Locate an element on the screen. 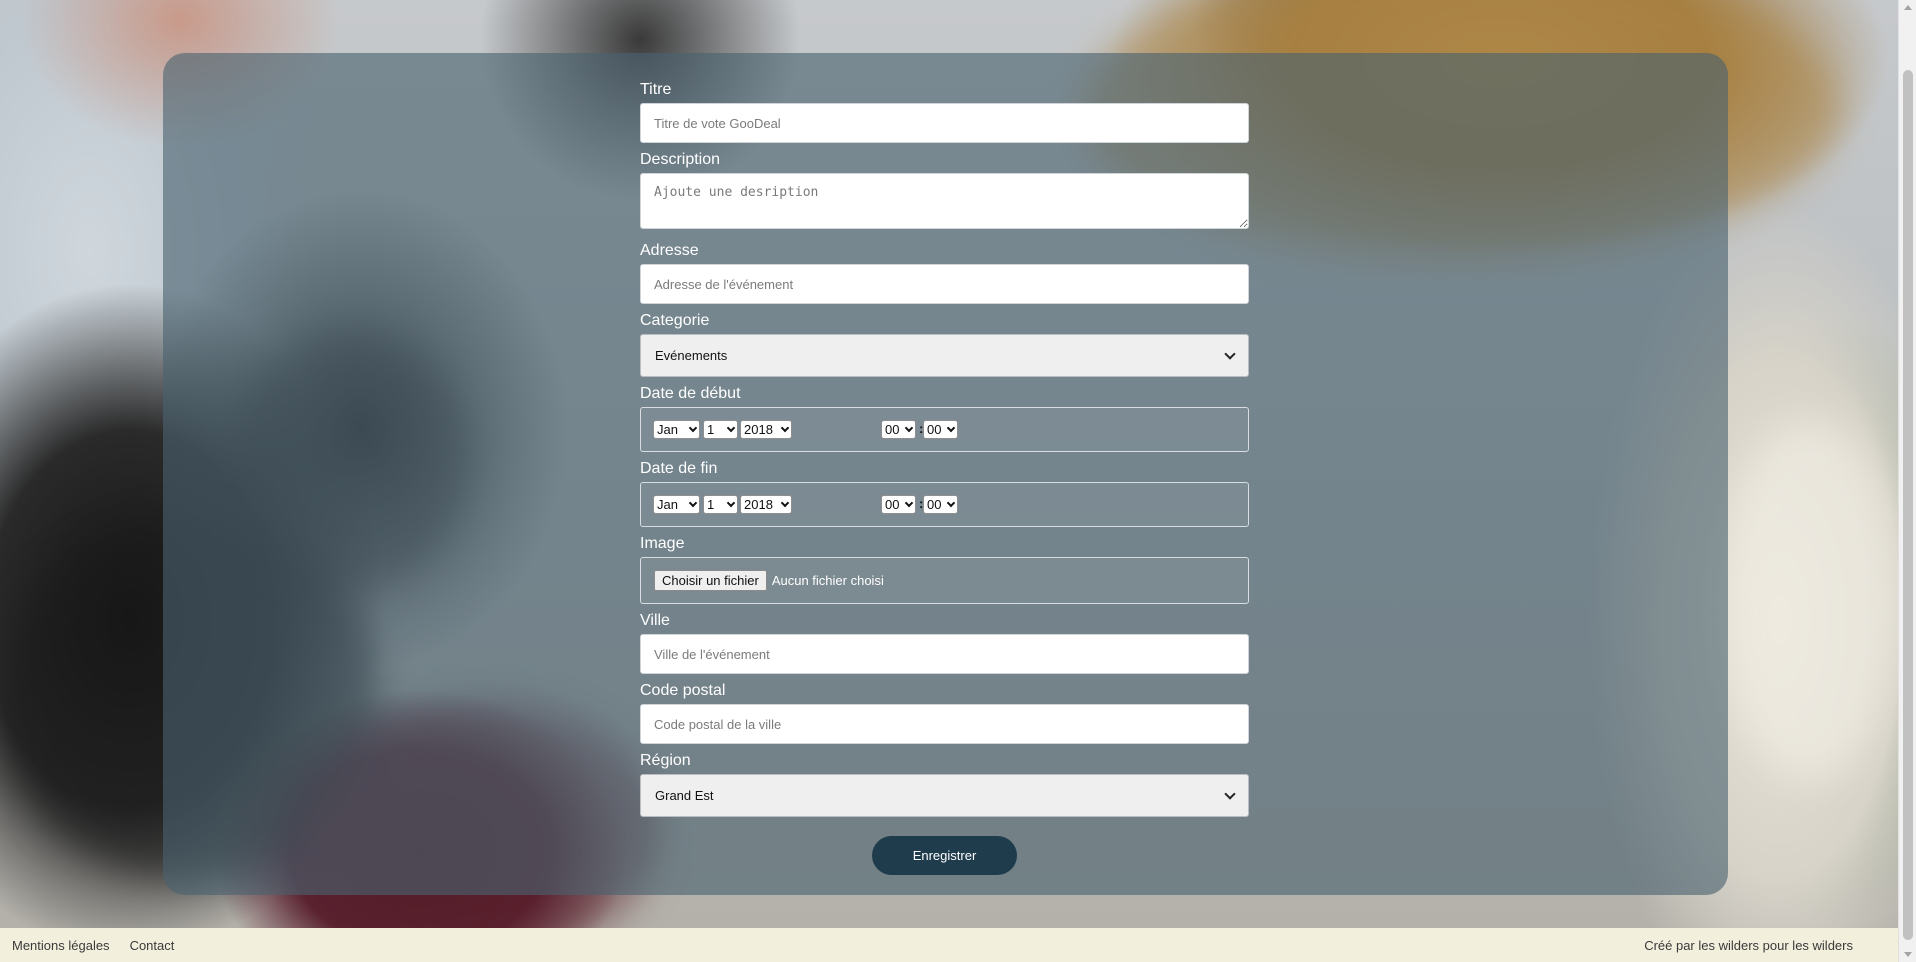 This screenshot has height=962, width=1916. adresse-label: Adresse is located at coordinates (669, 250).